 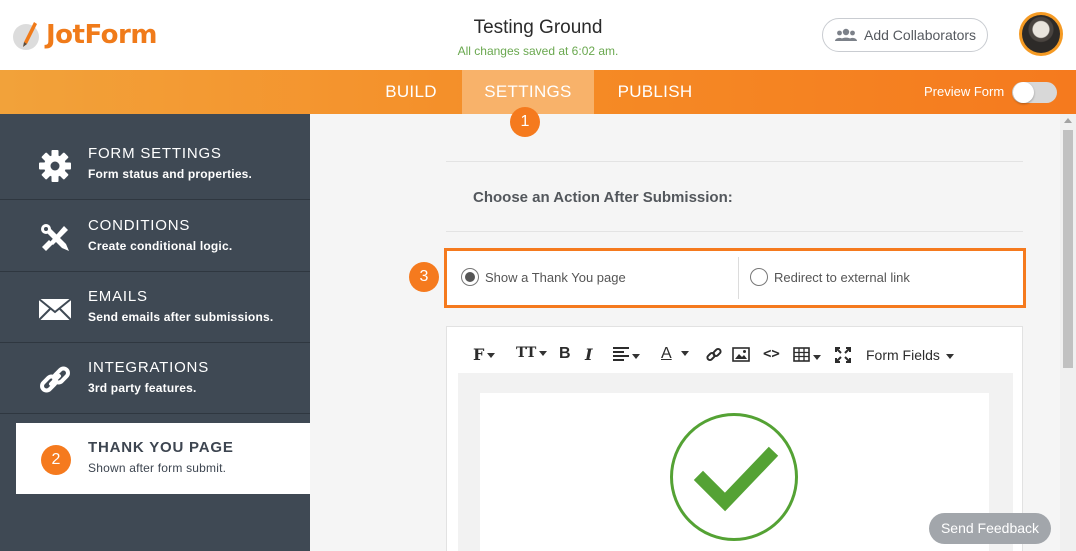 What do you see at coordinates (964, 91) in the screenshot?
I see `preview-form-label: Preview Form` at bounding box center [964, 91].